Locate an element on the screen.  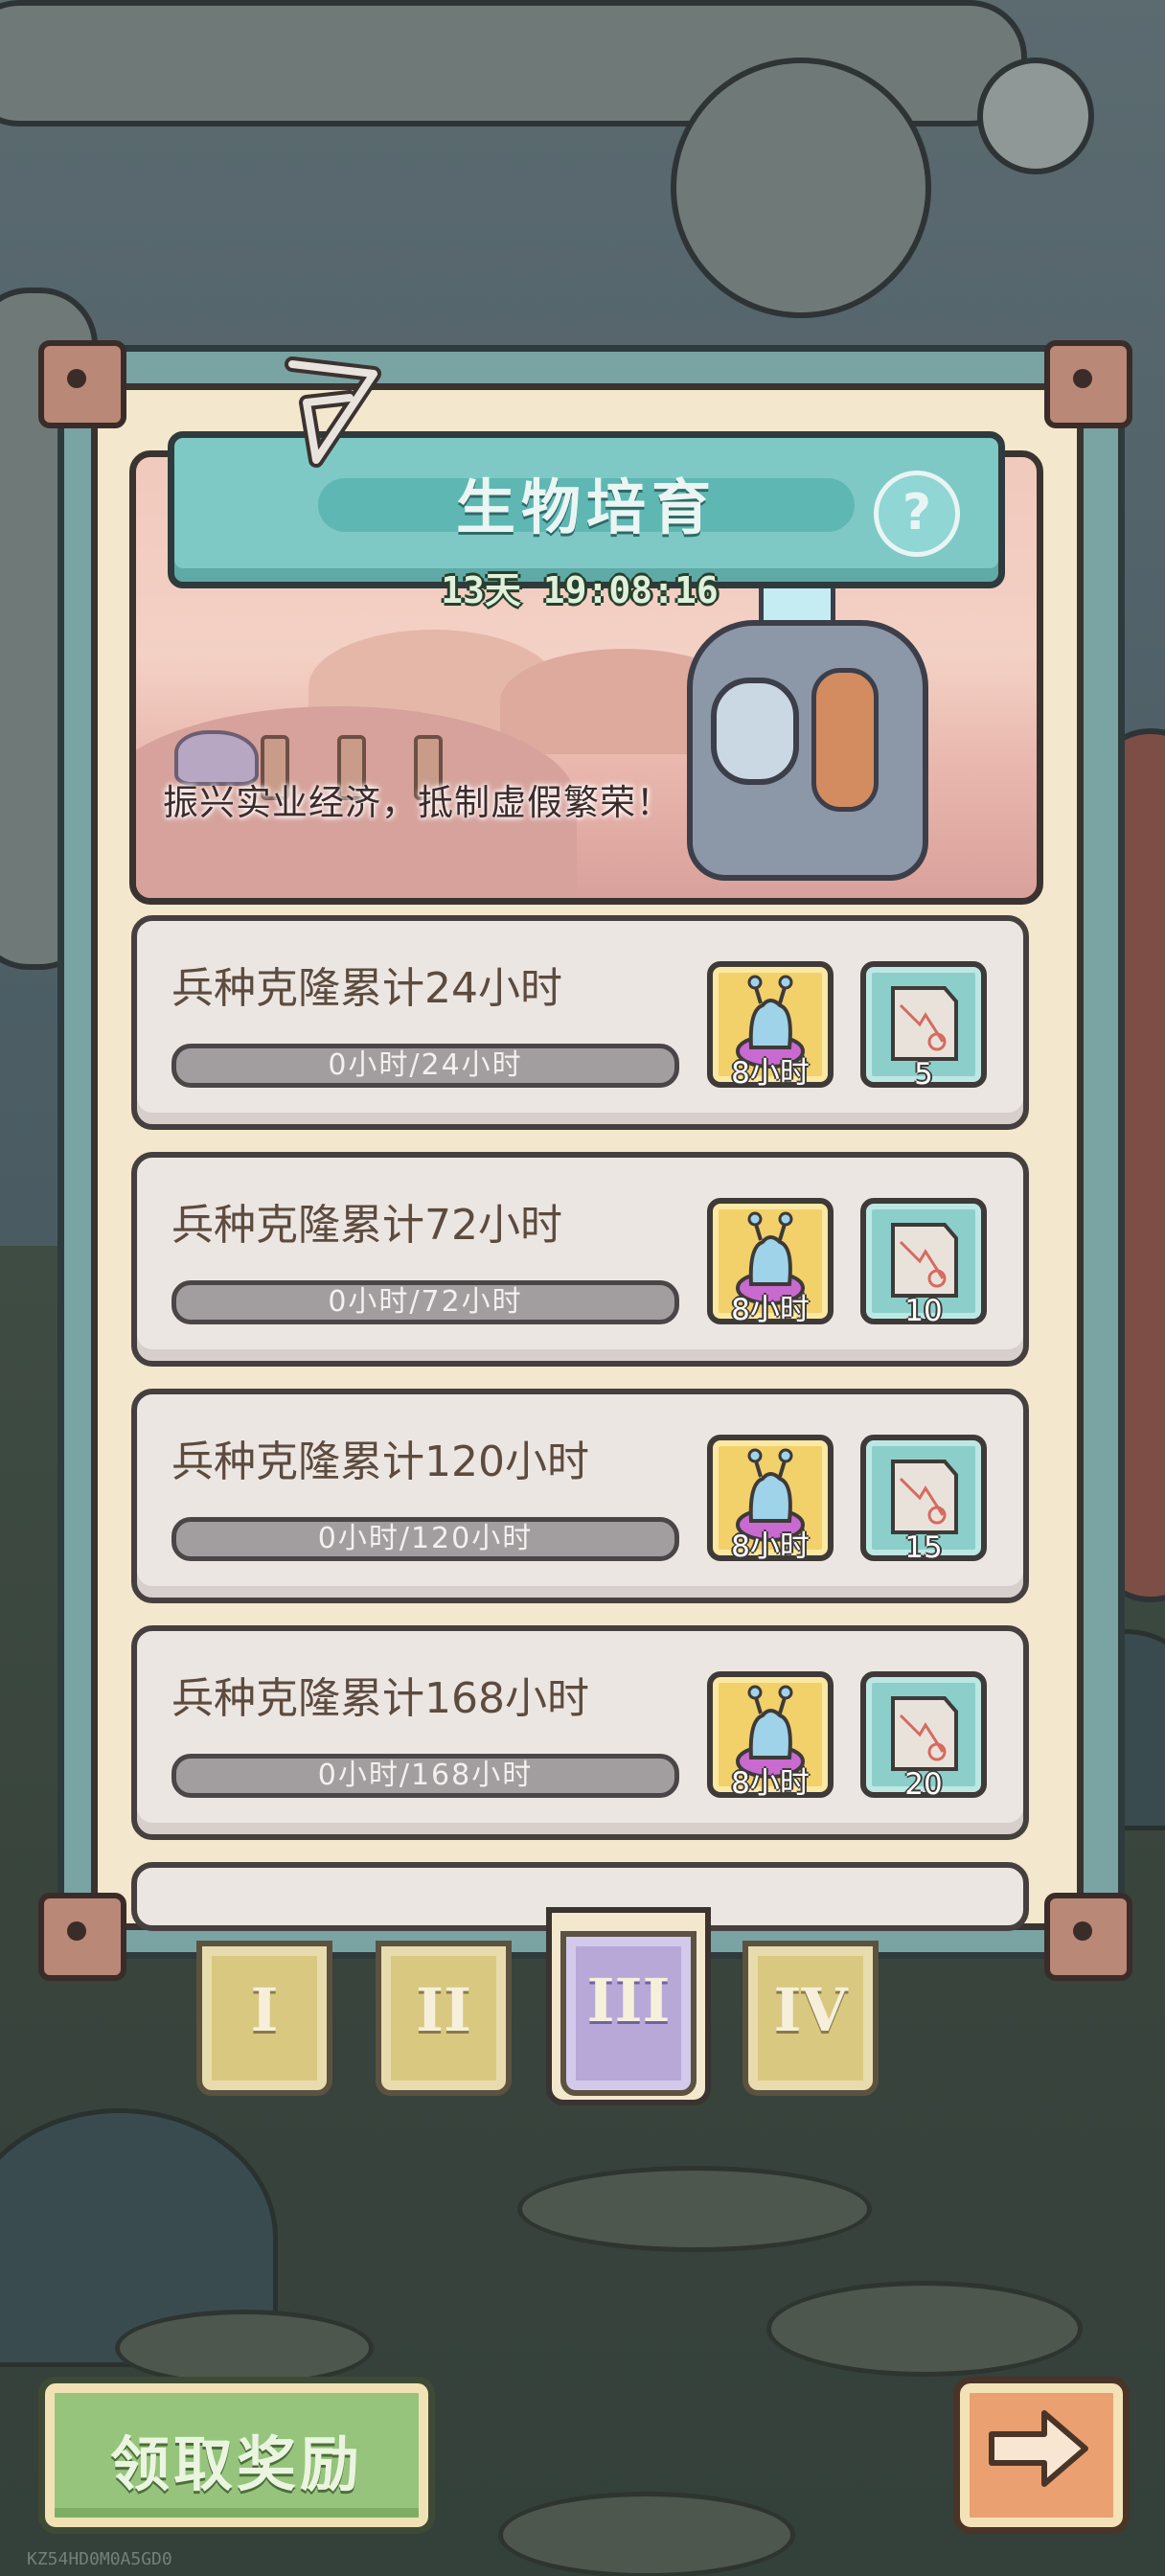
reward-currency-amount: 10 is located at coordinates (924, 1311).